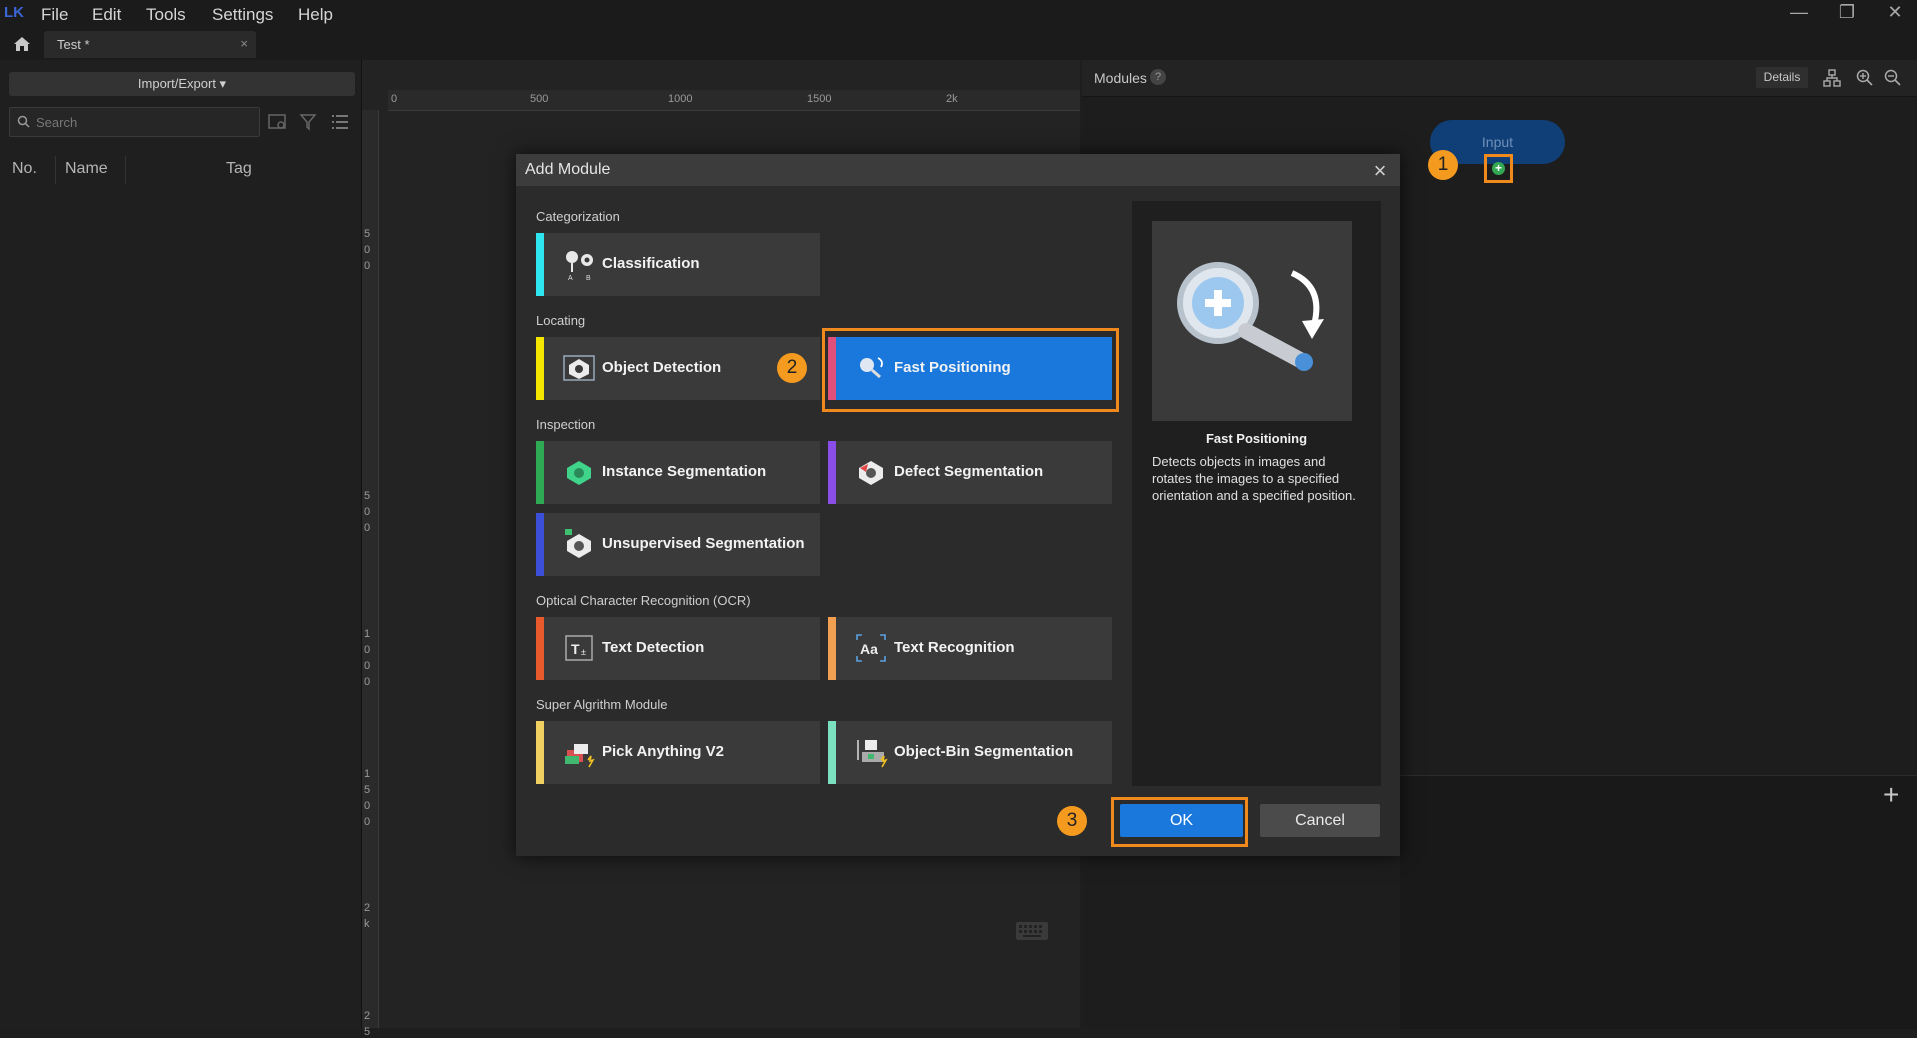  Describe the element at coordinates (579, 368) in the screenshot. I see `object-detection-icon` at that location.